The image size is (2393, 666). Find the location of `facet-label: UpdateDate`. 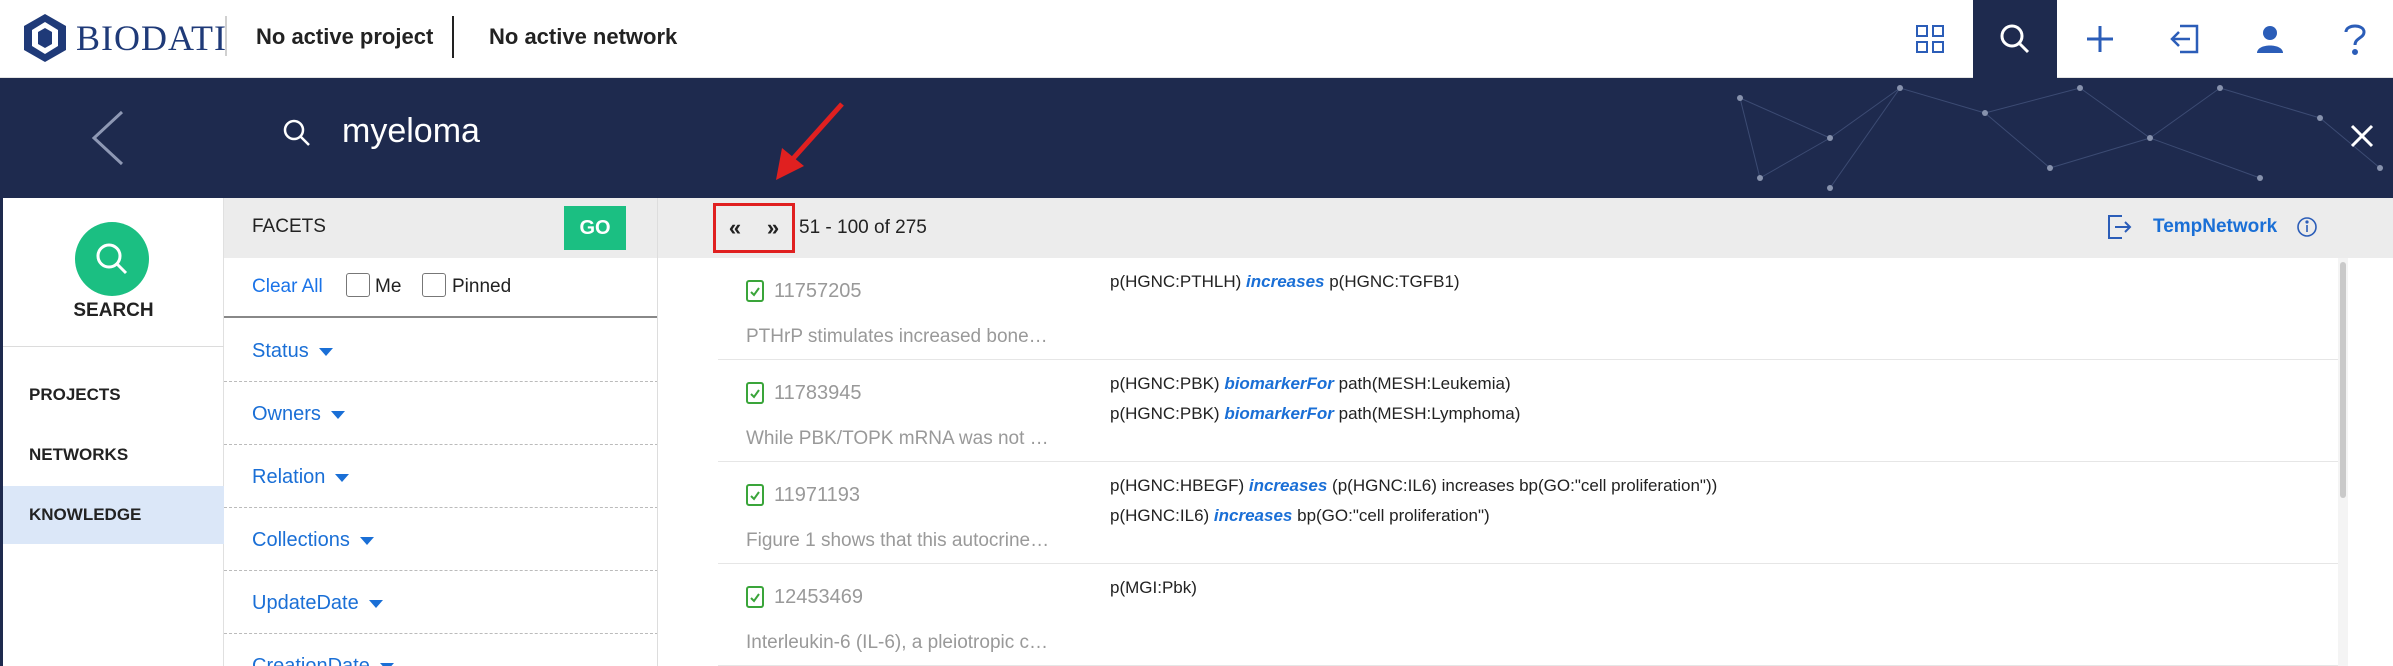

facet-label: UpdateDate is located at coordinates (305, 603).